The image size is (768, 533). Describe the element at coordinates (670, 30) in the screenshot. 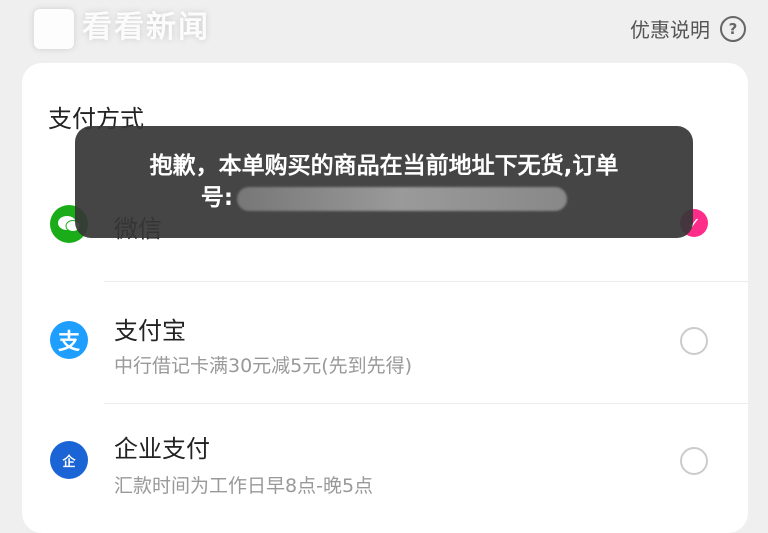

I see `promo-info-label: 优惠说明` at that location.